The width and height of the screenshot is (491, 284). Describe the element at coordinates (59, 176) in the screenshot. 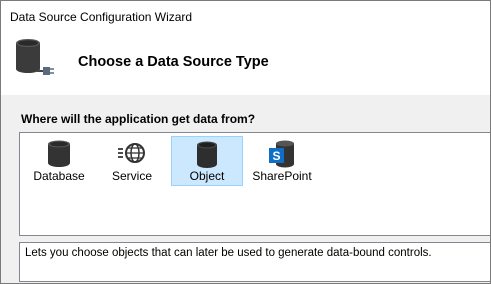

I see `data-source-item-label: Database` at that location.